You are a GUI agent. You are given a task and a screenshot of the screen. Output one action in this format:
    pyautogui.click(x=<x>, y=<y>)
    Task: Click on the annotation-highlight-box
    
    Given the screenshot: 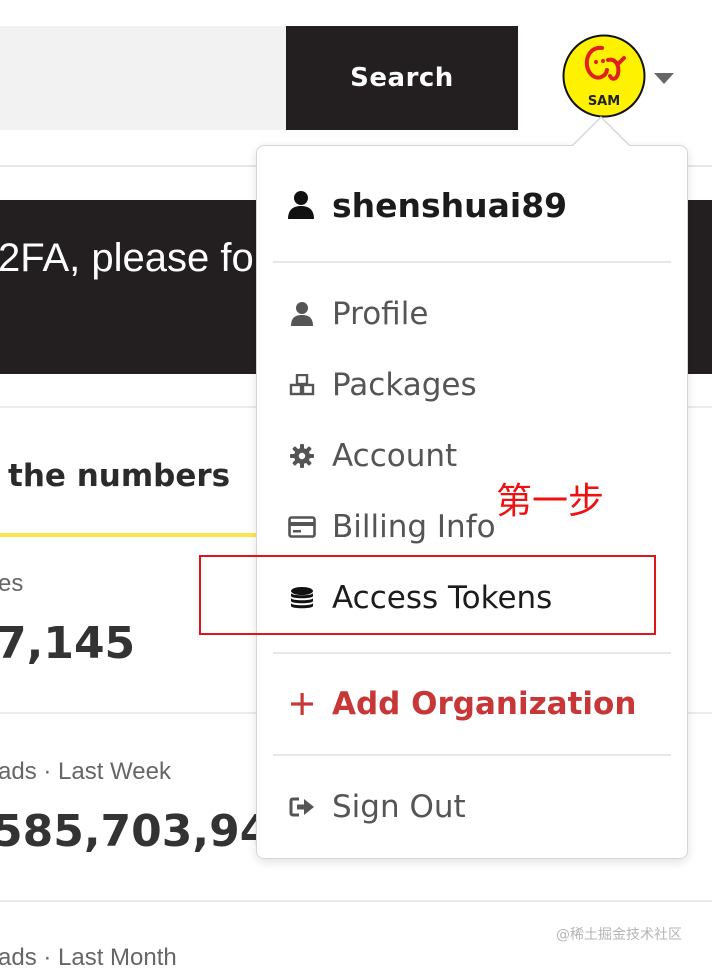 What is the action you would take?
    pyautogui.click(x=427, y=595)
    